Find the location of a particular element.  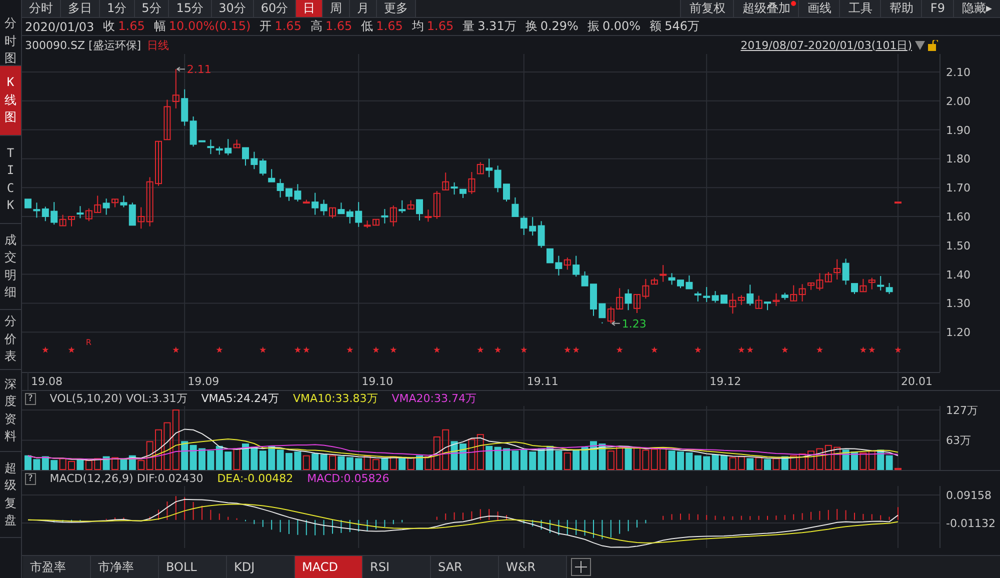

period-tab: 更多 is located at coordinates (396, 8).